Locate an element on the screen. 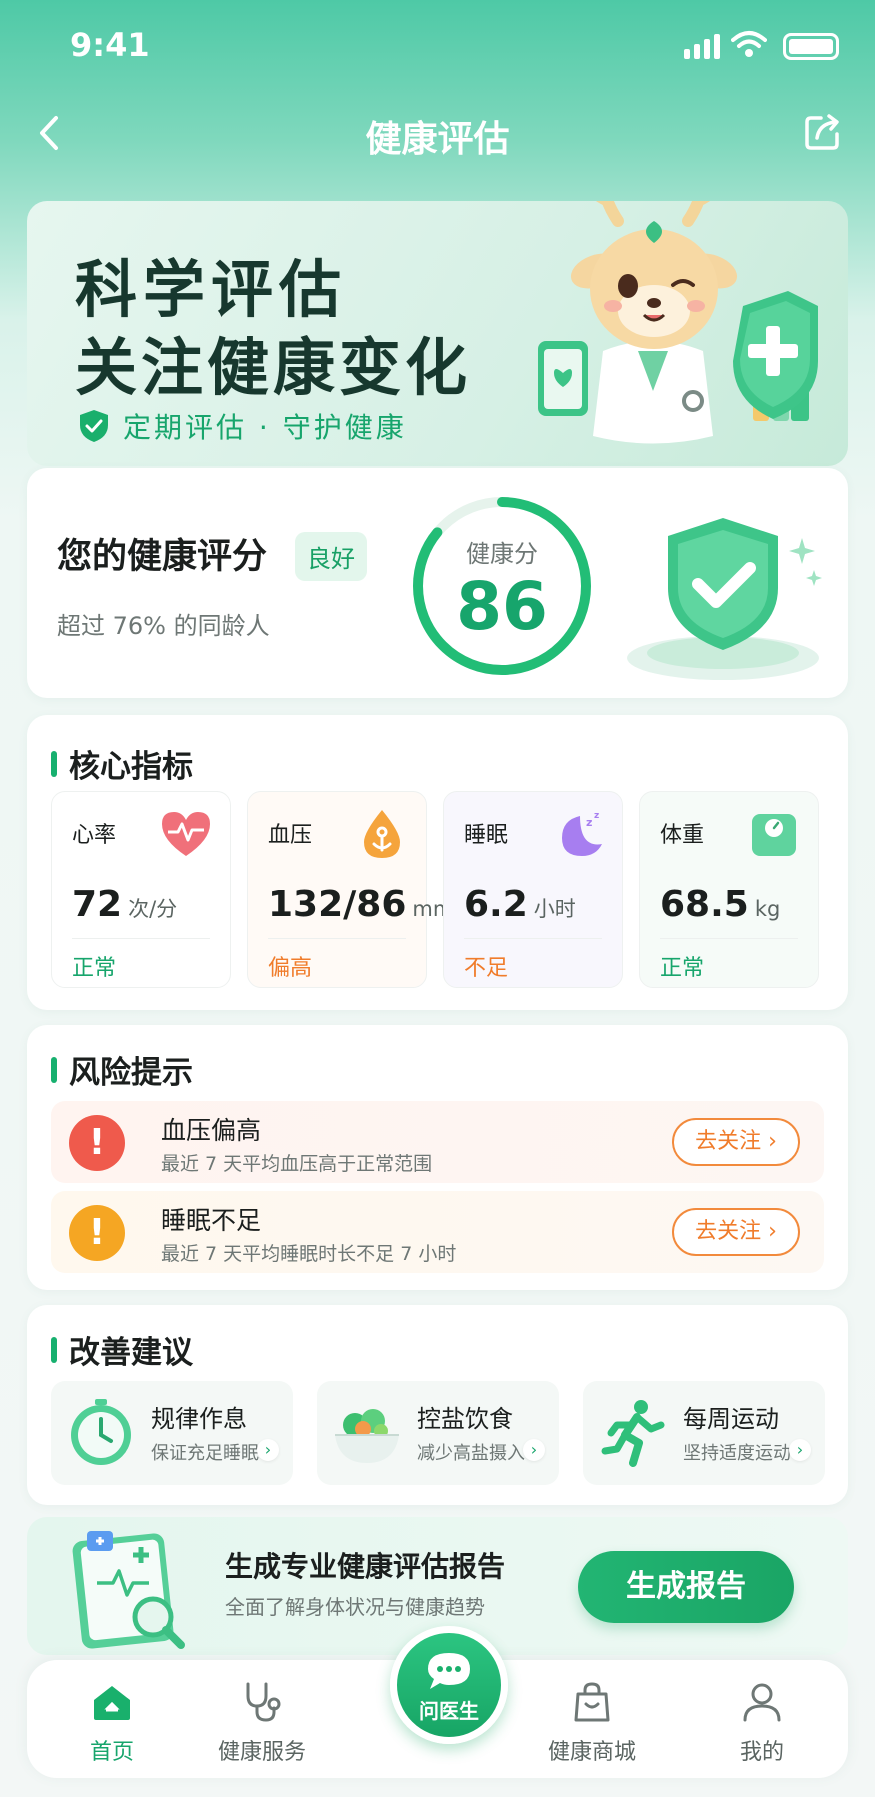  advice-item-diet: 控盐饮食 减少高盐摄入 › is located at coordinates (438, 1433).